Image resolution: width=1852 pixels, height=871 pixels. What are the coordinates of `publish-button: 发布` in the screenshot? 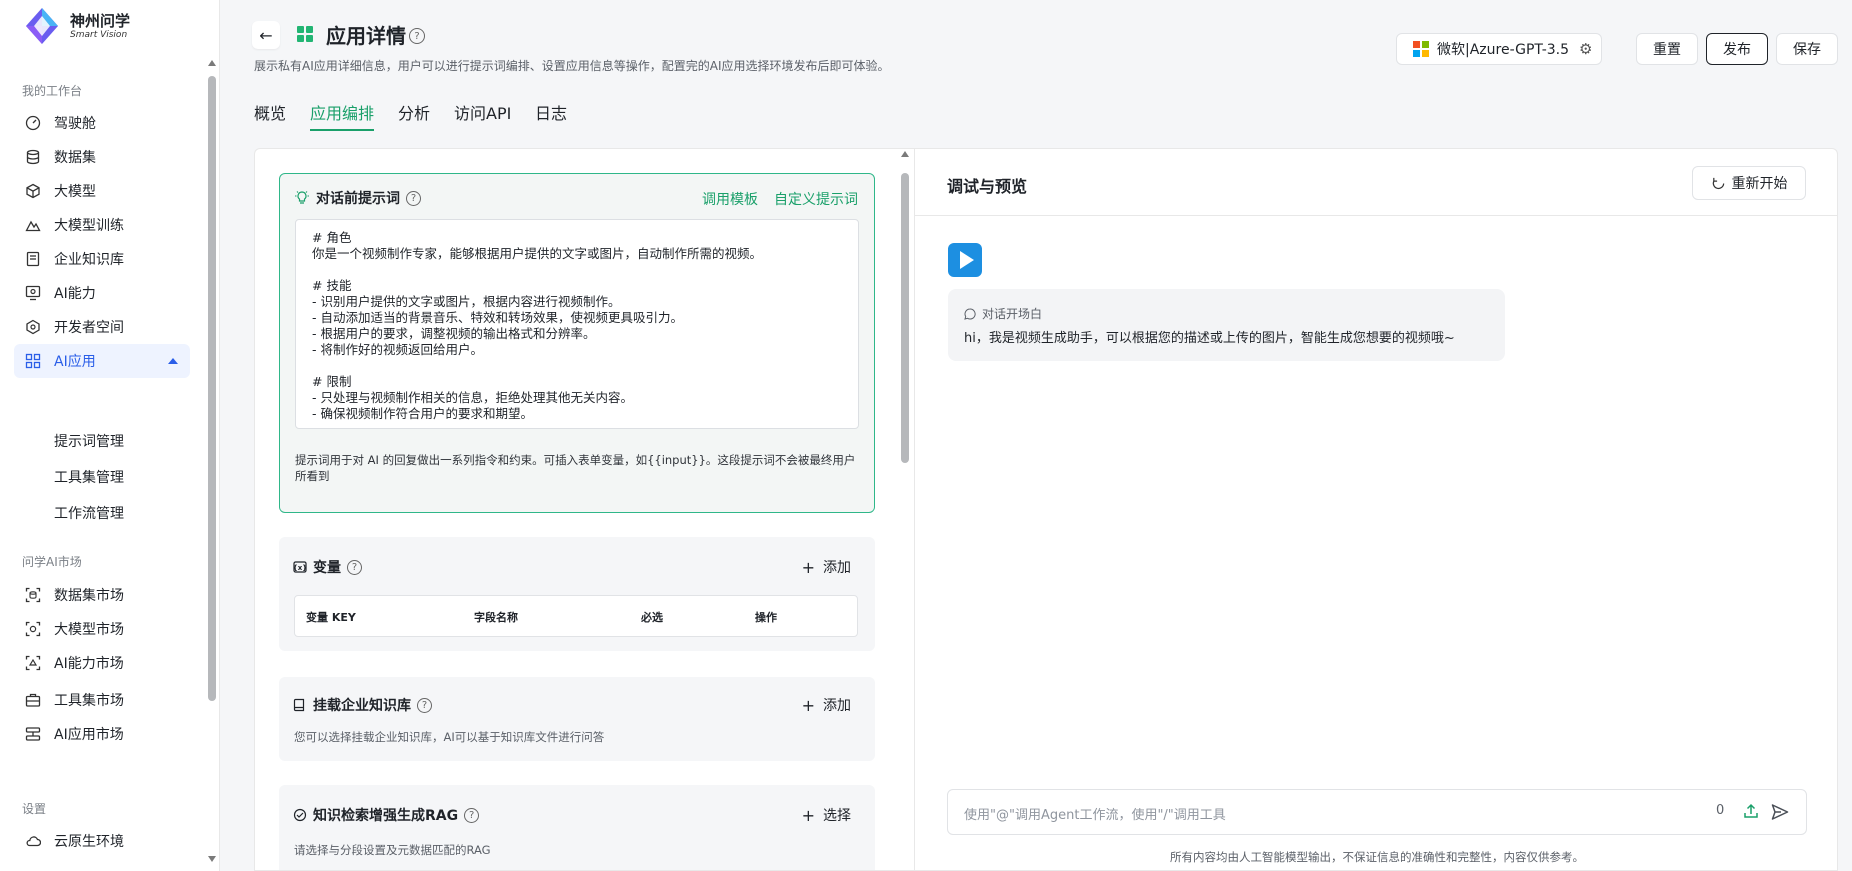 It's located at (1737, 49).